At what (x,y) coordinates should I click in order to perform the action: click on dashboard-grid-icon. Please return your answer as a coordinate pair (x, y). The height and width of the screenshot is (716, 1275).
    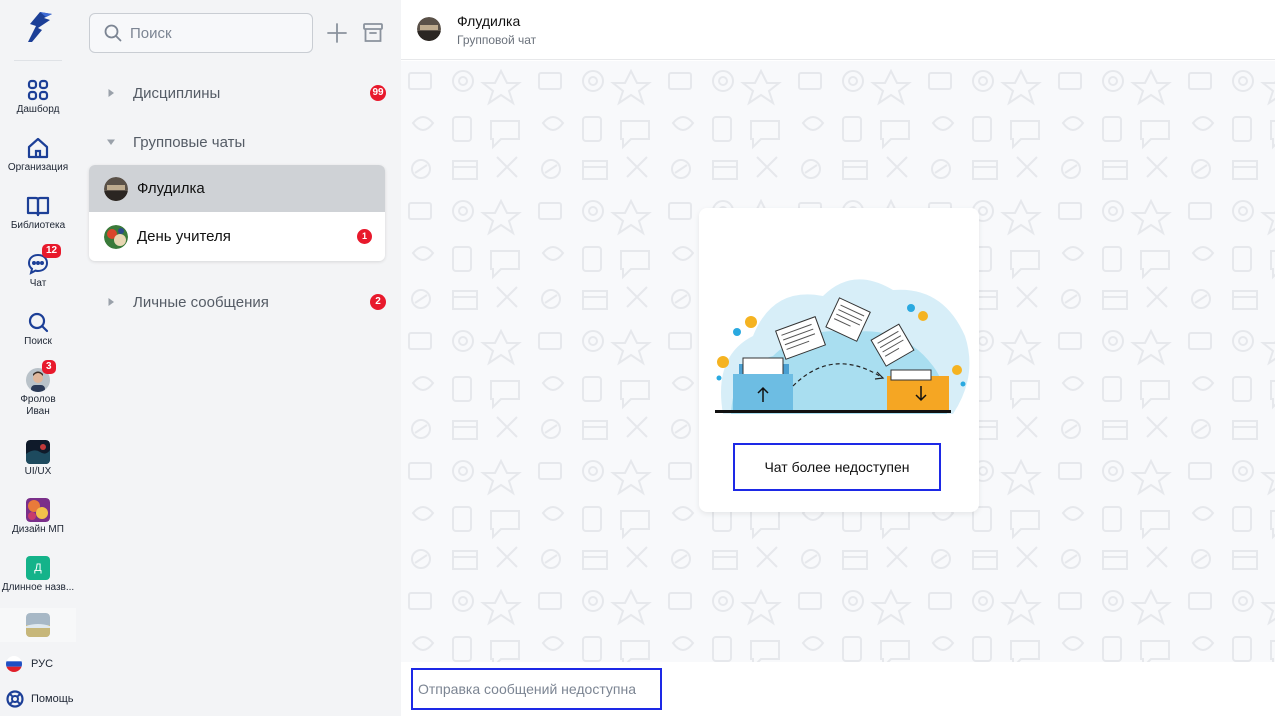
    Looking at the image, I should click on (38, 90).